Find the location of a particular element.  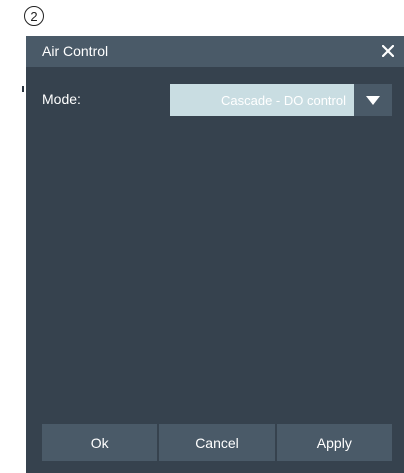

close-icon is located at coordinates (388, 51).